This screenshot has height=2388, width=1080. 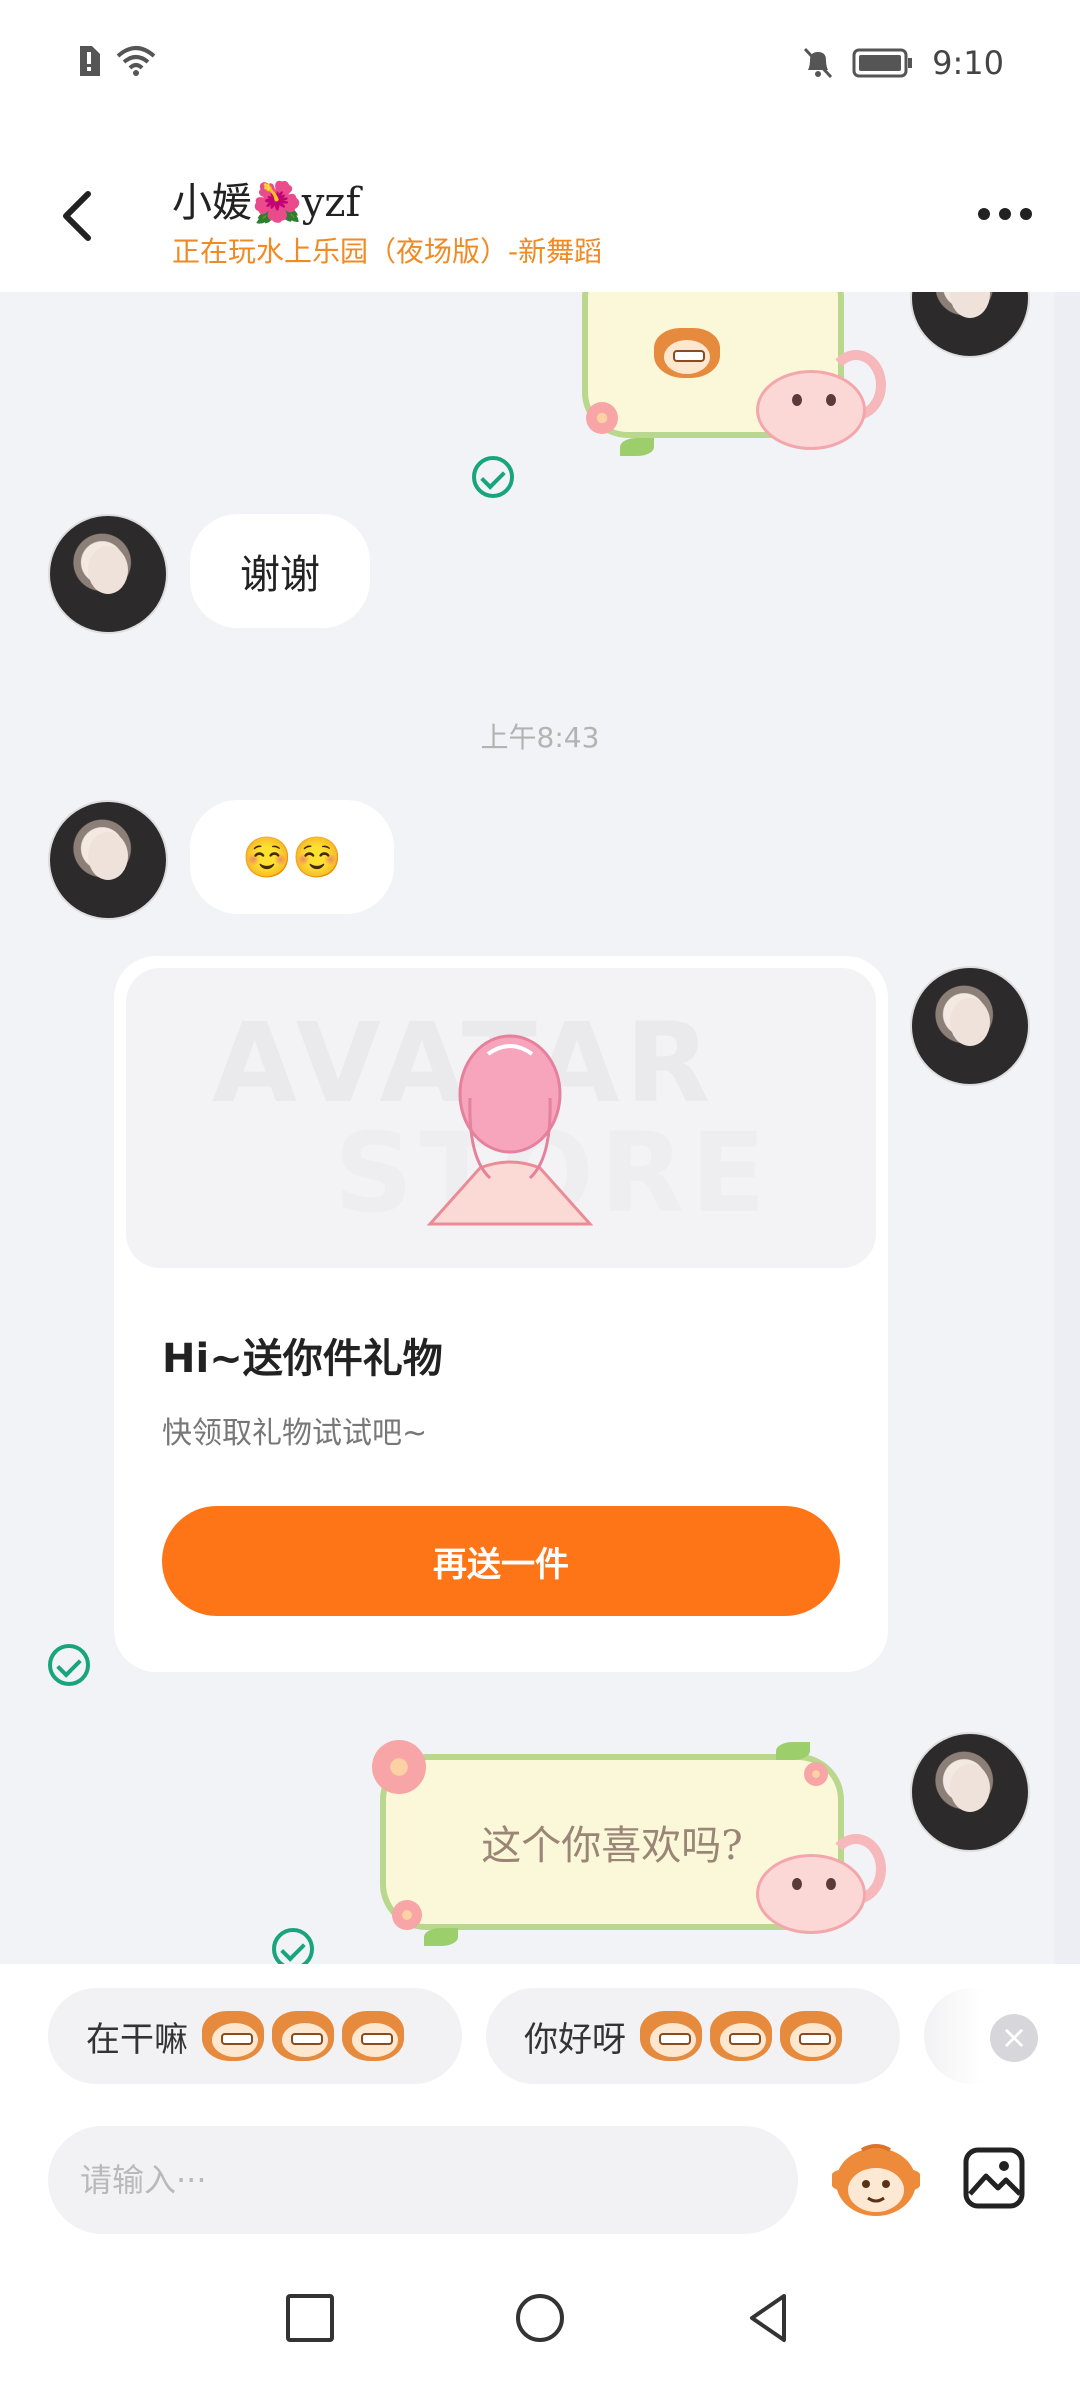 What do you see at coordinates (137, 2039) in the screenshot?
I see `quick-reply-label: 在干嘛` at bounding box center [137, 2039].